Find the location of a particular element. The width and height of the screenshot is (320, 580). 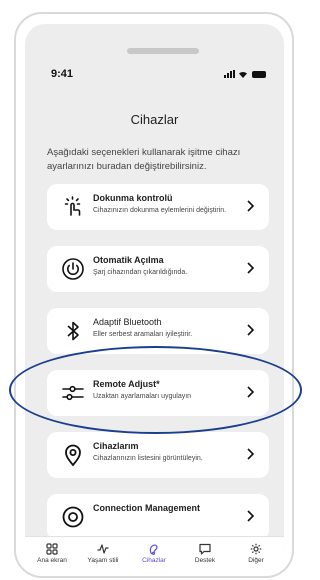

battery-icon is located at coordinates (259, 74).